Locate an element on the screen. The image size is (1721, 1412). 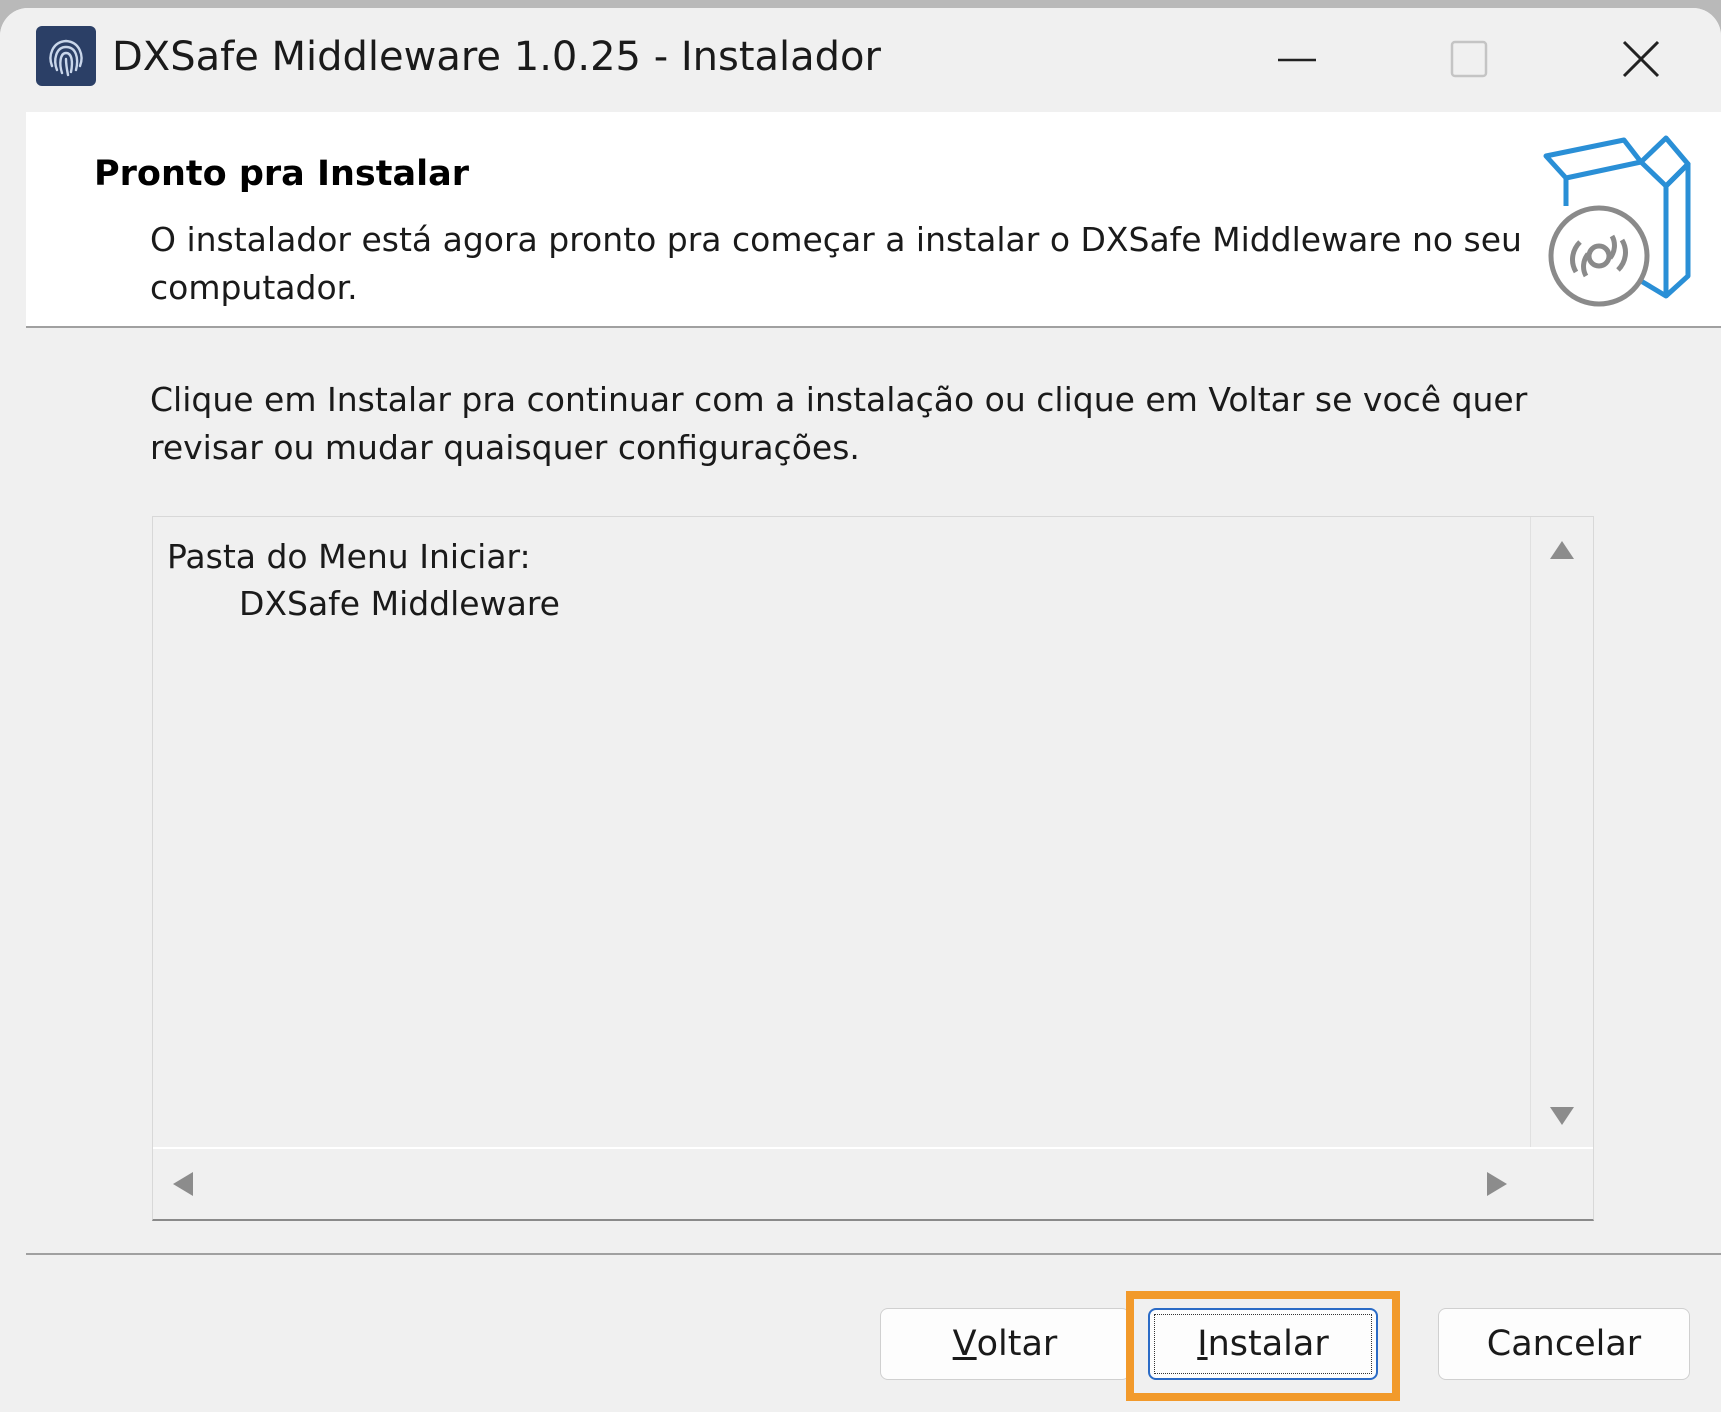
back-button: Voltar is located at coordinates (1005, 1344).